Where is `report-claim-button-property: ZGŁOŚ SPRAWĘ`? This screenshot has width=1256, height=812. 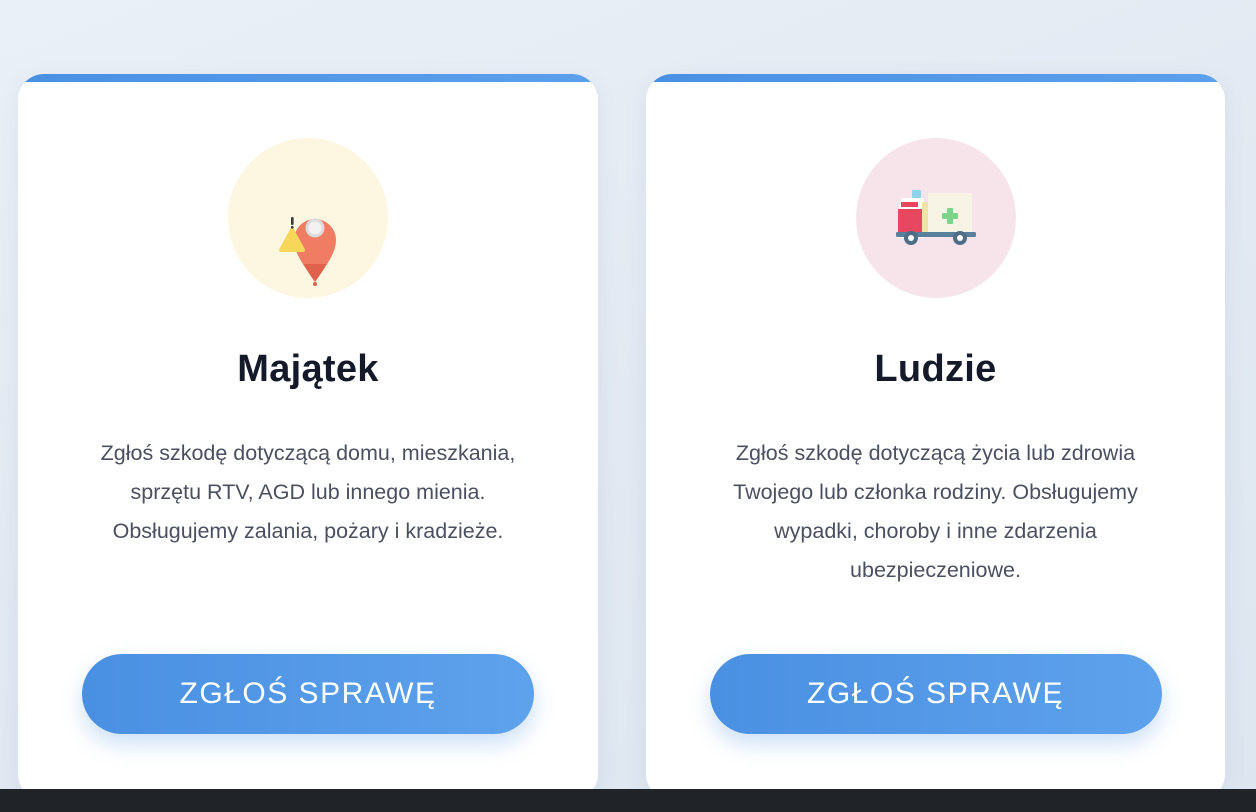 report-claim-button-property: ZGŁOŚ SPRAWĘ is located at coordinates (308, 694).